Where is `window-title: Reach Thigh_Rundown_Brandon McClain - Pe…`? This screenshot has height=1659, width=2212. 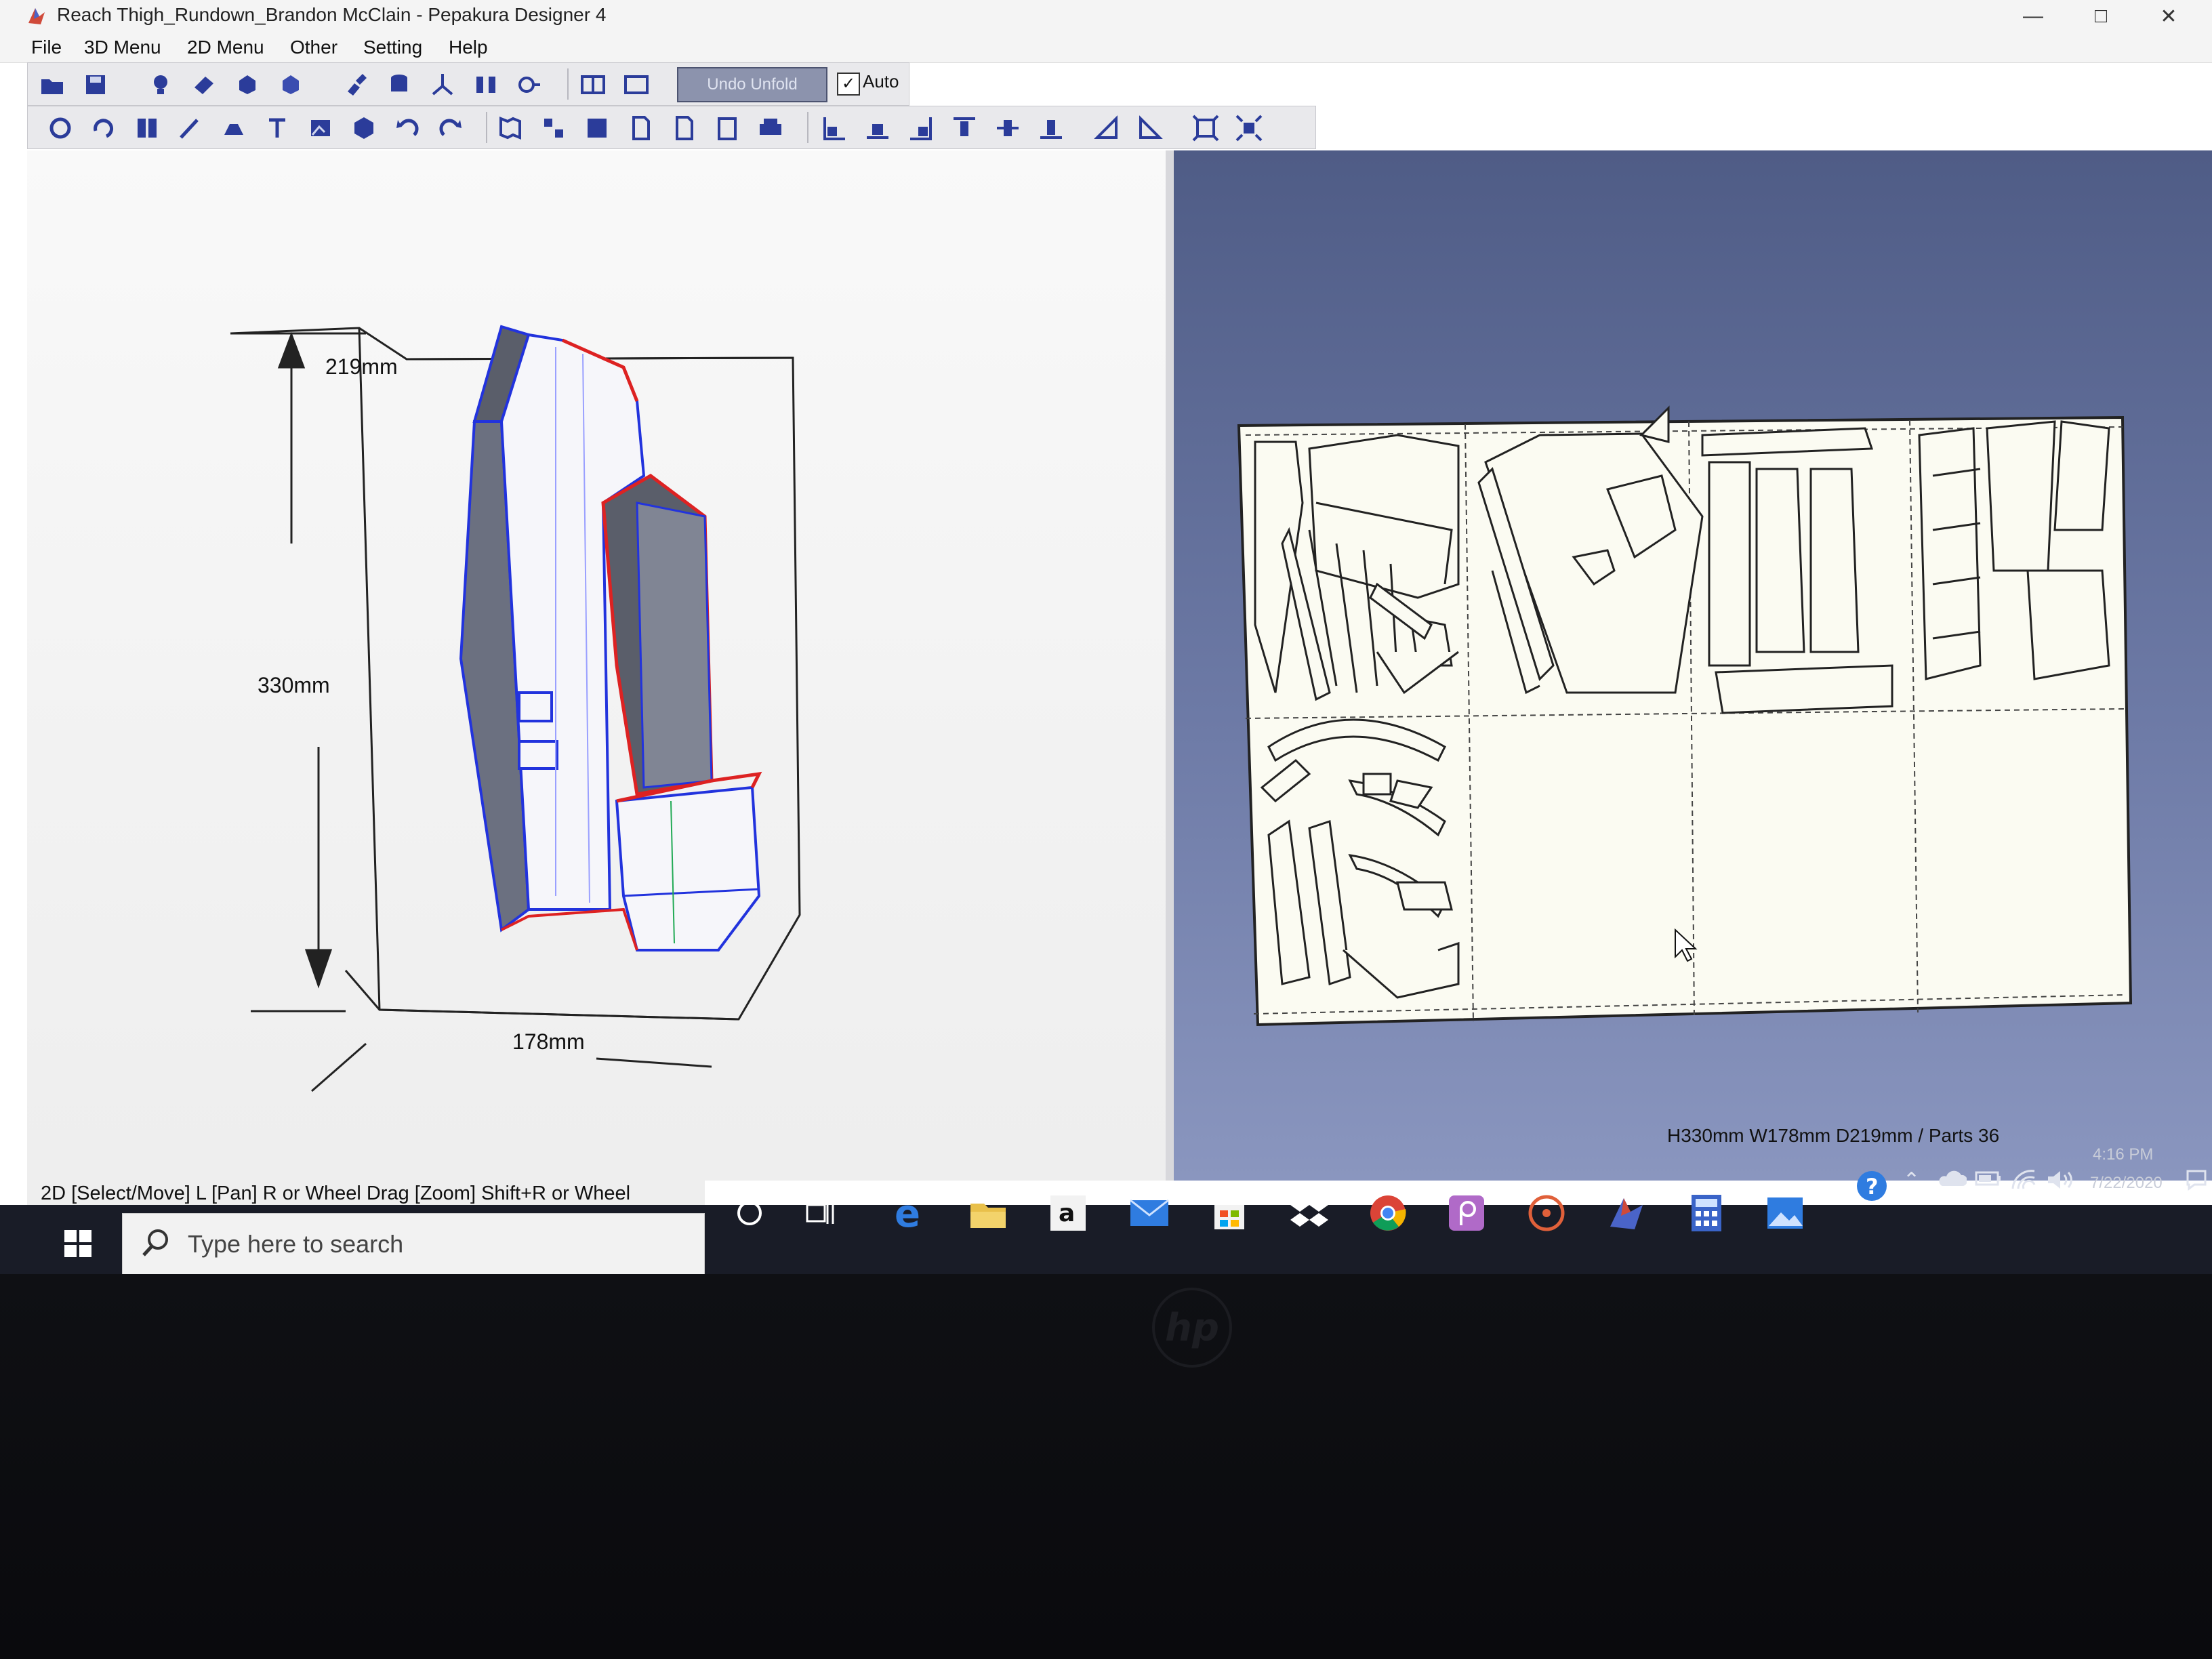
window-title: Reach Thigh_Rundown_Brandon McClain - Pe… is located at coordinates (332, 15).